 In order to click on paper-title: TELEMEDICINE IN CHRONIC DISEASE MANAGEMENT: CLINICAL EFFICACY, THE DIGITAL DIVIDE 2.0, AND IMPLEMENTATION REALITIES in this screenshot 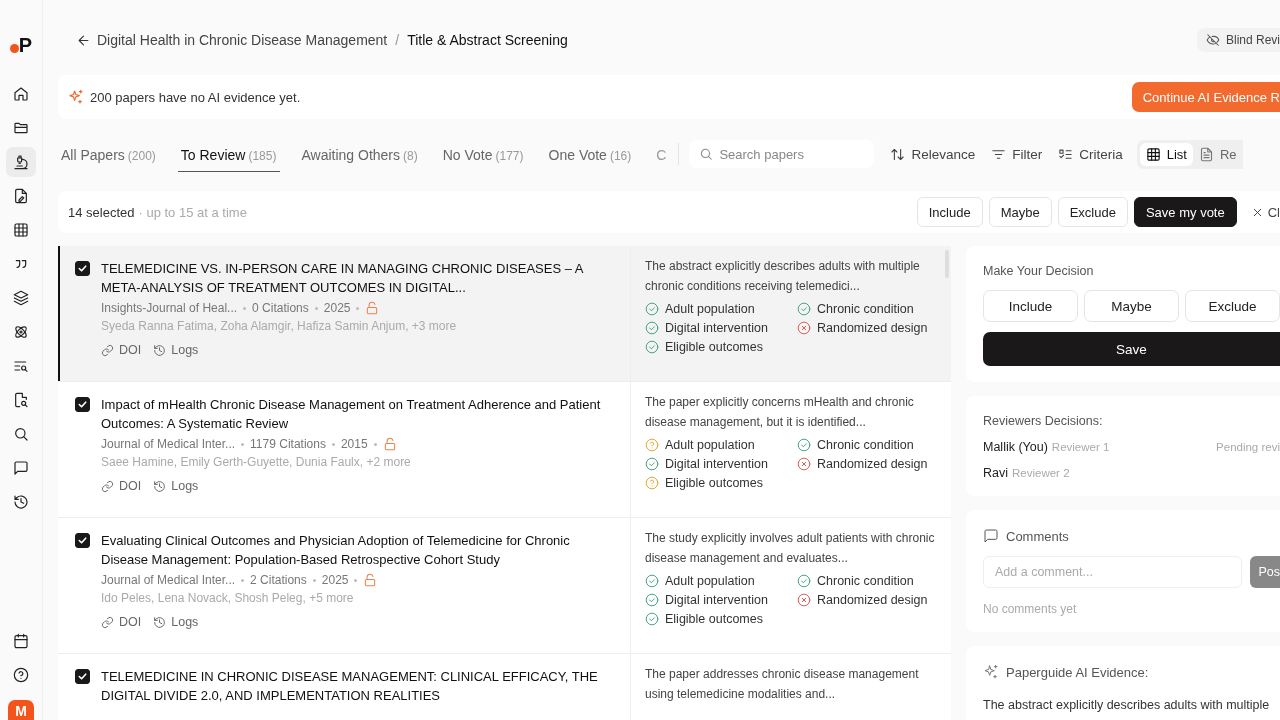, I will do `click(358, 686)`.